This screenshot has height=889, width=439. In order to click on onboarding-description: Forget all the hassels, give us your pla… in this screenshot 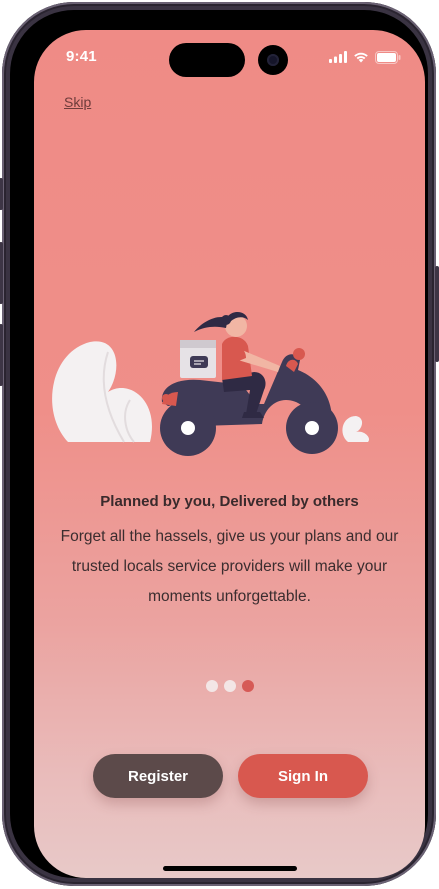, I will do `click(229, 566)`.